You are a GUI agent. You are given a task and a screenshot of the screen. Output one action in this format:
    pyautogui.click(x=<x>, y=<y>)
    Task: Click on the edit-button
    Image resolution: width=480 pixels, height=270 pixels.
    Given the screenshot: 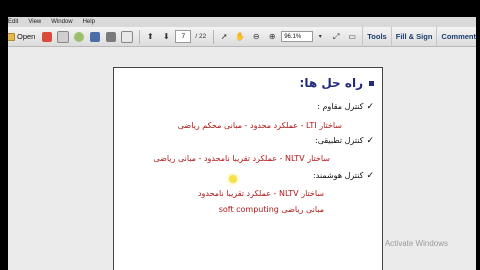 What is the action you would take?
    pyautogui.click(x=63, y=37)
    